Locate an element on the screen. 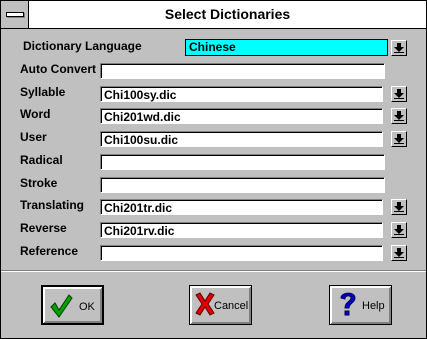  user-dropdown-button is located at coordinates (399, 139).